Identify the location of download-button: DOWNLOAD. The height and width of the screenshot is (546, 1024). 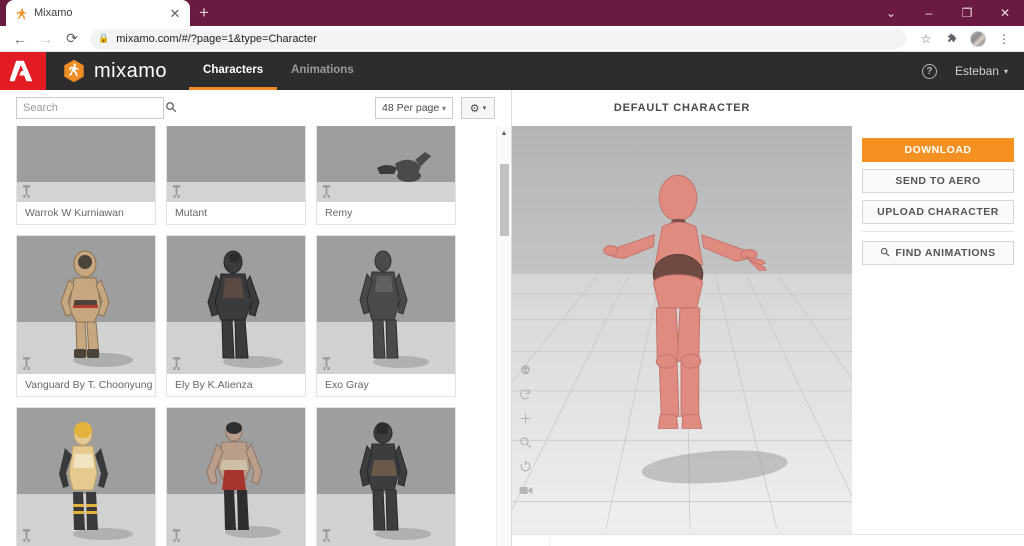
(938, 150).